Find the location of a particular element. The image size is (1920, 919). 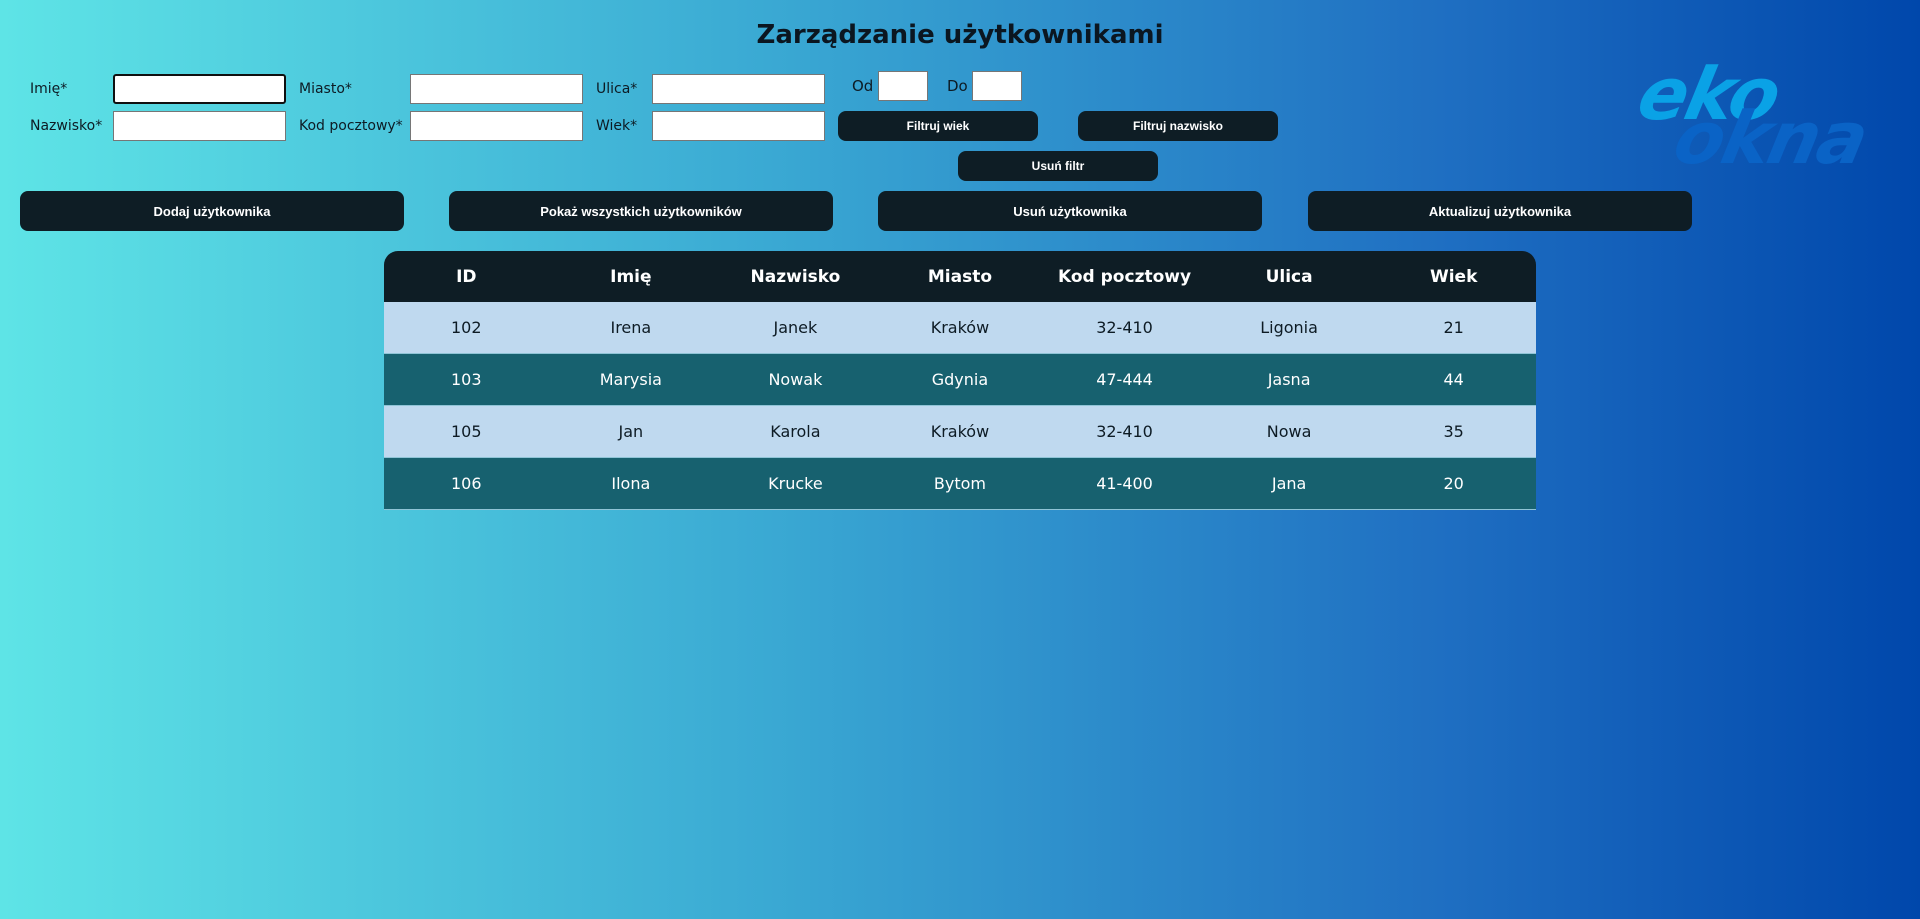

add-user-button: Dodaj użytkownika is located at coordinates (212, 211).